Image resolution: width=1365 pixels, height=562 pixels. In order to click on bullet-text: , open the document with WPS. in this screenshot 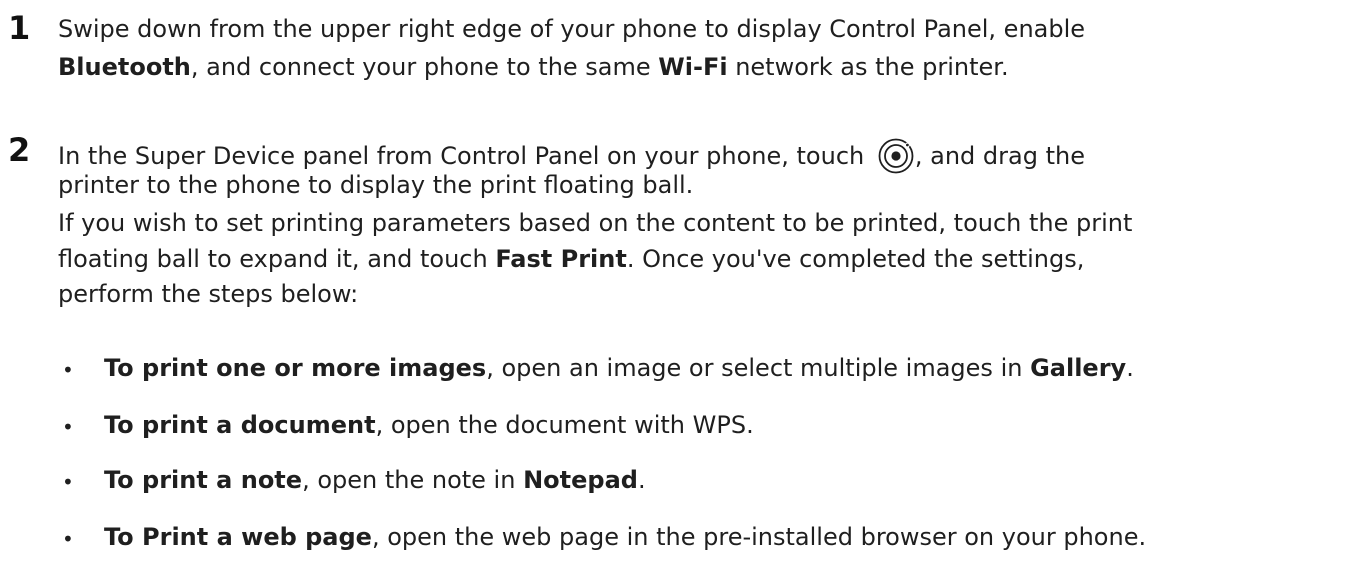, I will do `click(564, 425)`.